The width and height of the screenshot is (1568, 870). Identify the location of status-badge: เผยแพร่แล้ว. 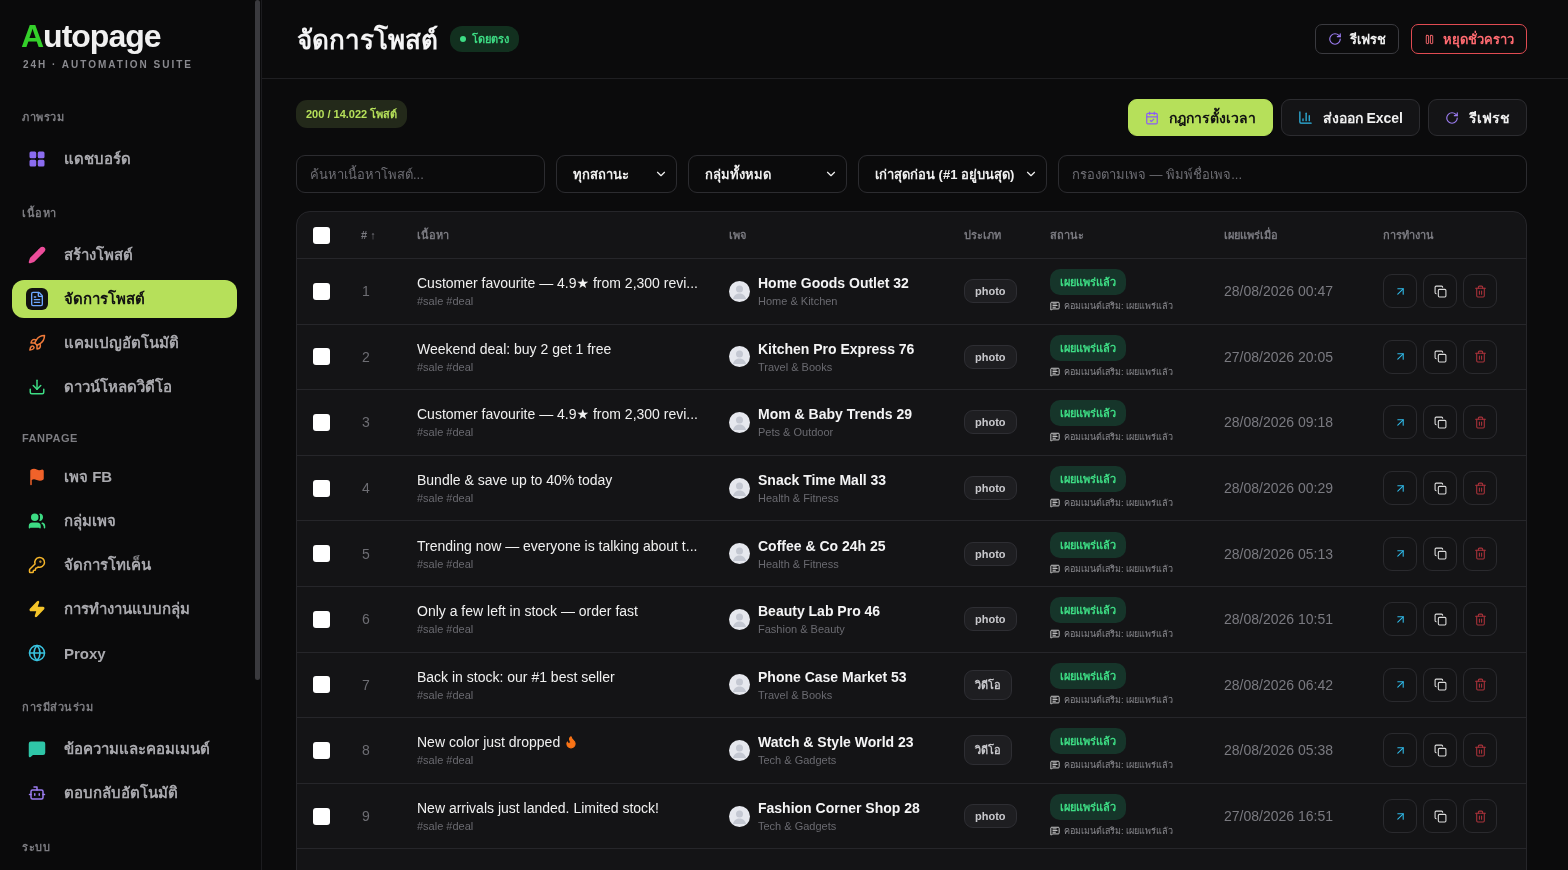
(1088, 675).